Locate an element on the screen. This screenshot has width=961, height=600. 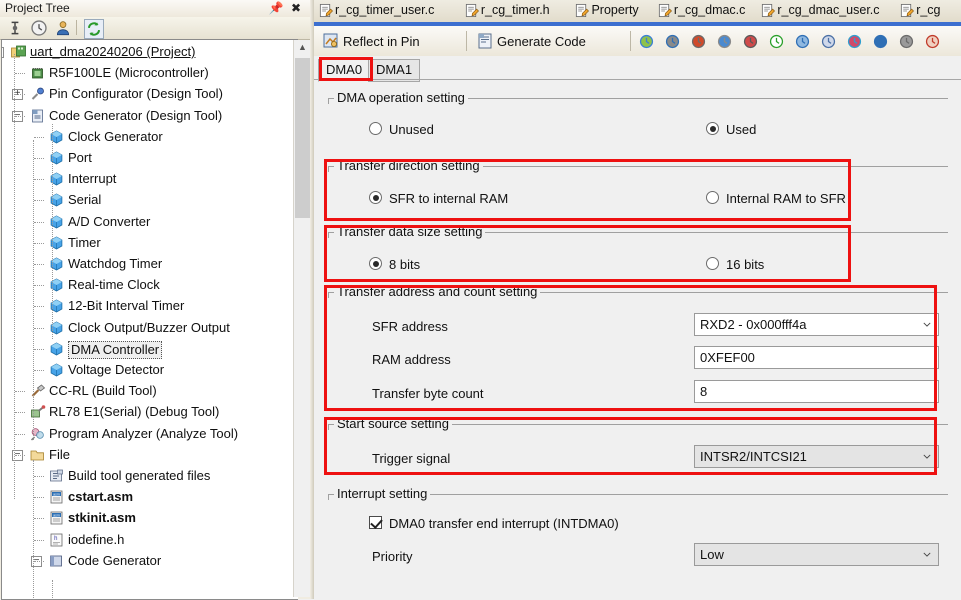
radio-8-bits is located at coordinates (375, 263).